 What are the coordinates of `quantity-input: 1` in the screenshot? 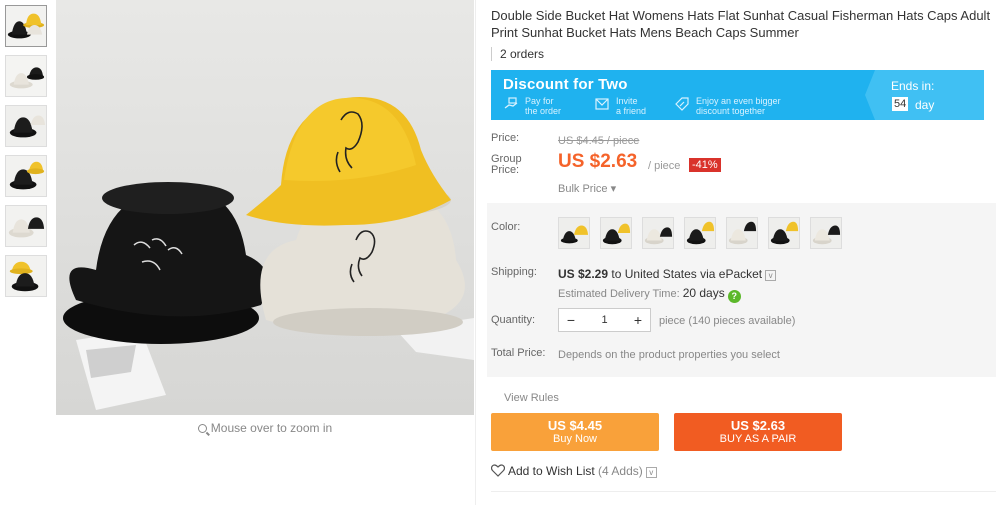 It's located at (604, 320).